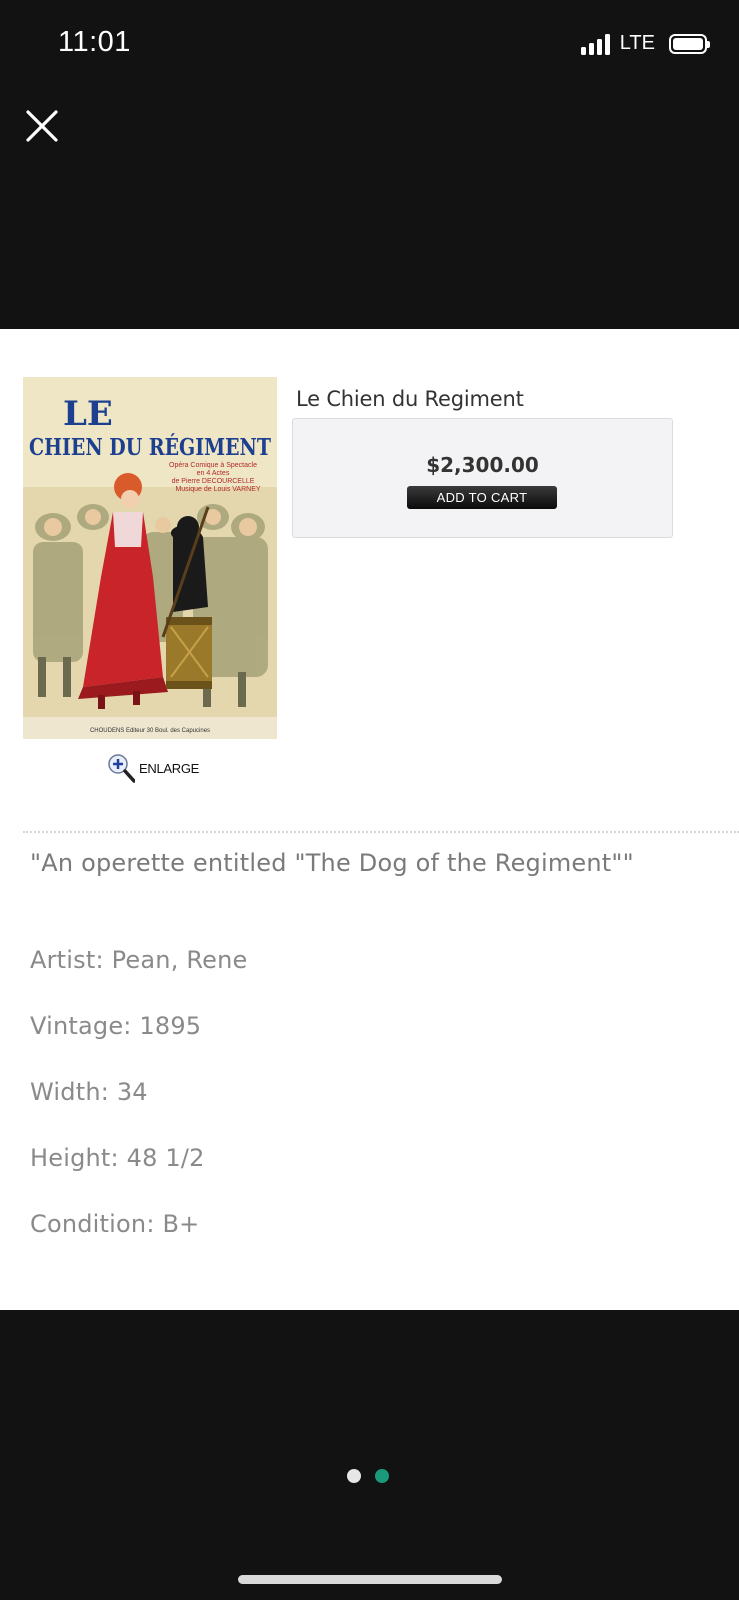  I want to click on close-button, so click(42, 126).